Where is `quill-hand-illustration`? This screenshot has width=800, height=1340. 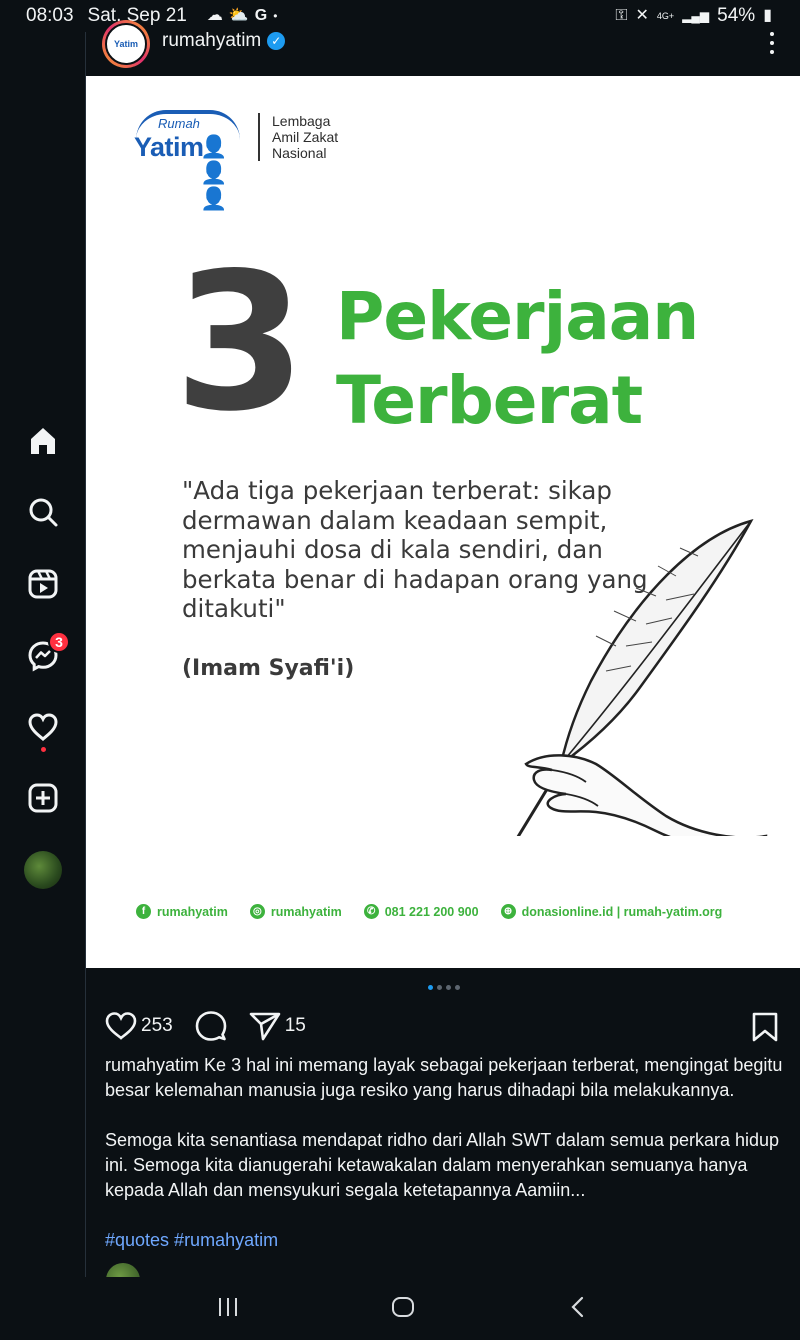
quill-hand-illustration is located at coordinates (642, 677).